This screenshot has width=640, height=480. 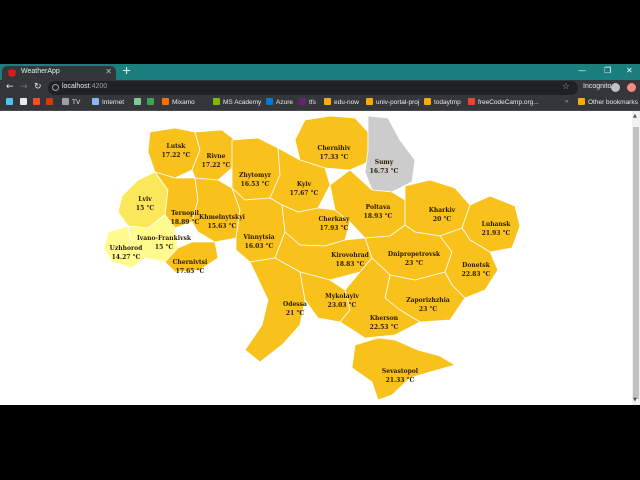 What do you see at coordinates (185, 213) in the screenshot?
I see `region-name-label: Ternopil` at bounding box center [185, 213].